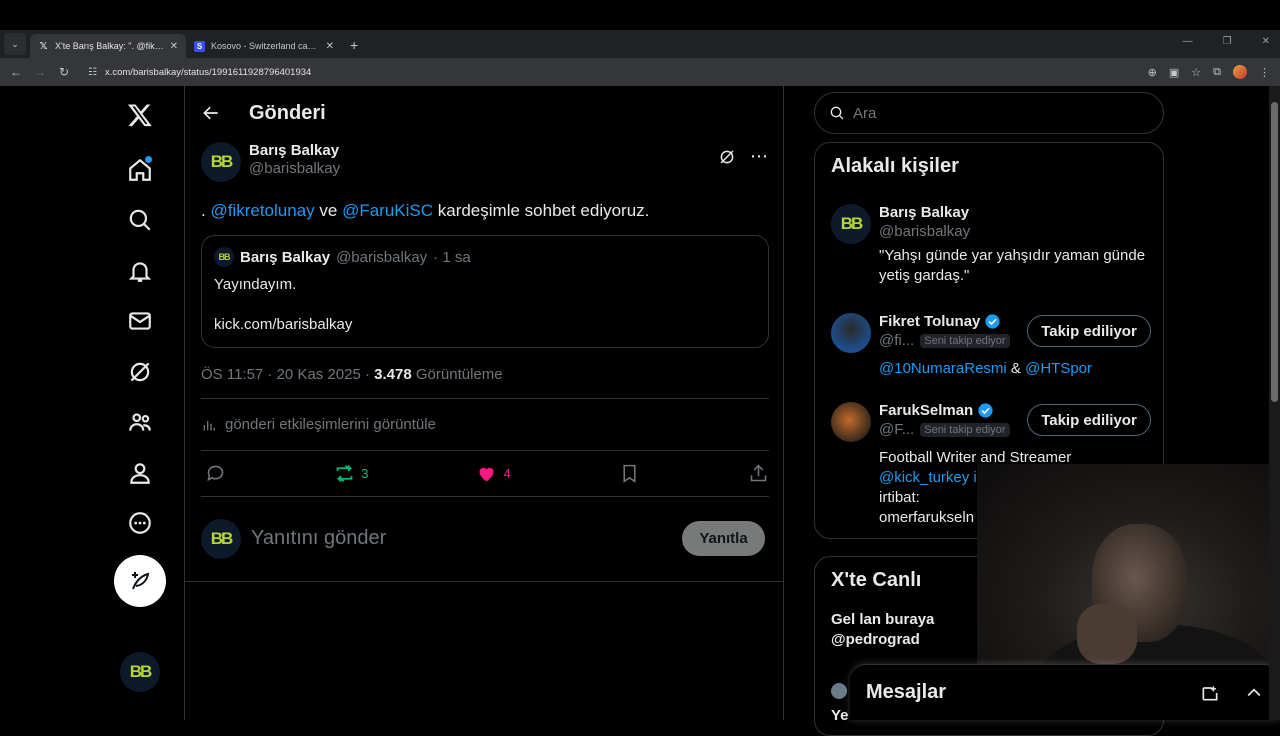 The width and height of the screenshot is (1280, 736). I want to click on bio-mention: @HTSpor, so click(1058, 368).